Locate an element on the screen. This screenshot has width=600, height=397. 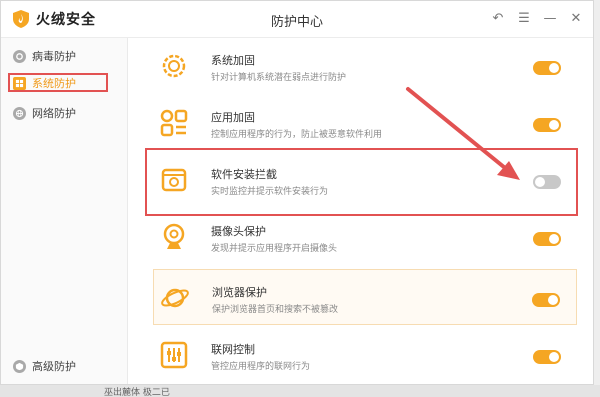
feature-description: 管控应用程序的联网行为 is located at coordinates (261, 367).